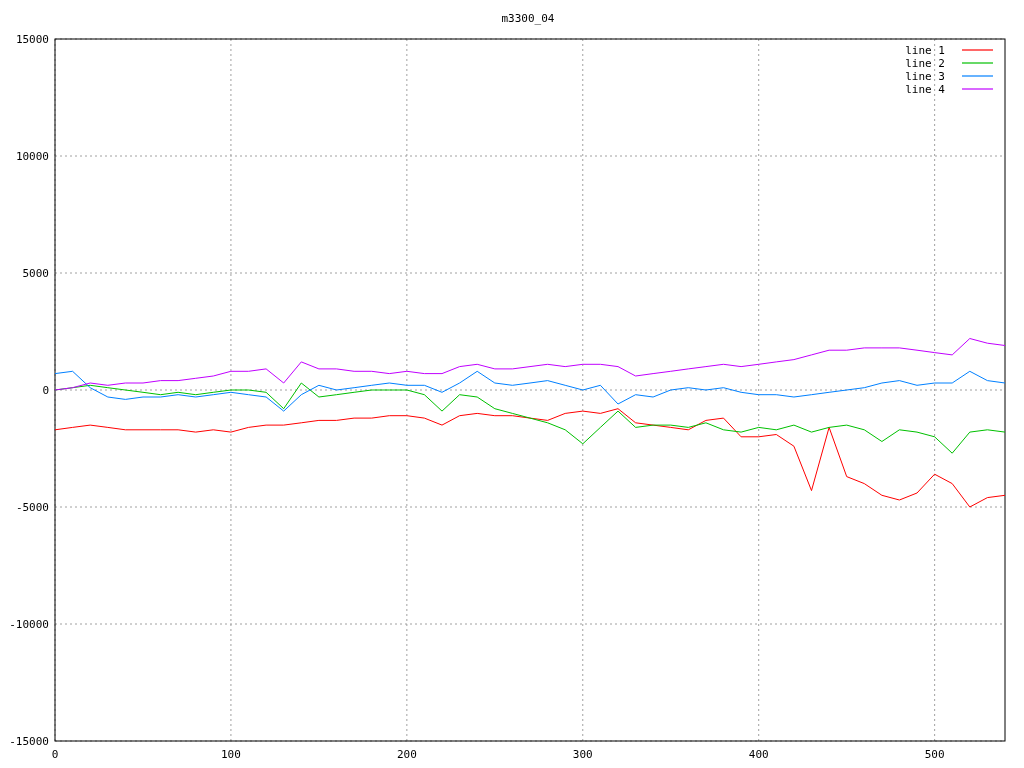  Describe the element at coordinates (32, 507) in the screenshot. I see `y-tick-label: -5000` at that location.